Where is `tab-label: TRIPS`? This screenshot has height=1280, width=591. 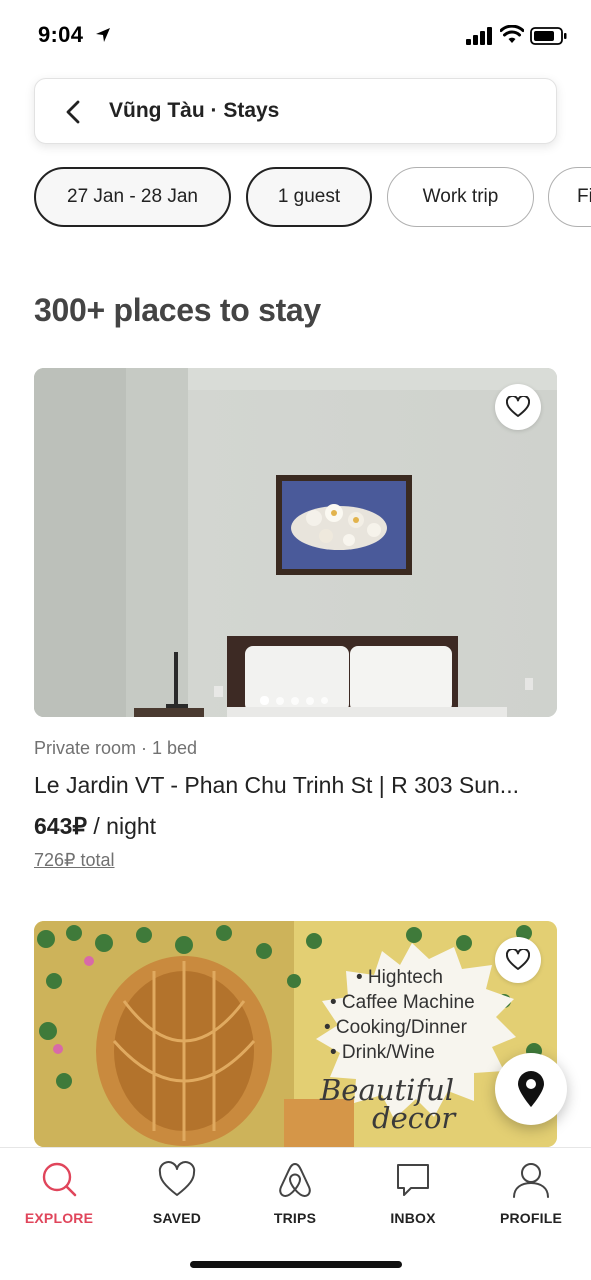
tab-label: TRIPS is located at coordinates (295, 1218).